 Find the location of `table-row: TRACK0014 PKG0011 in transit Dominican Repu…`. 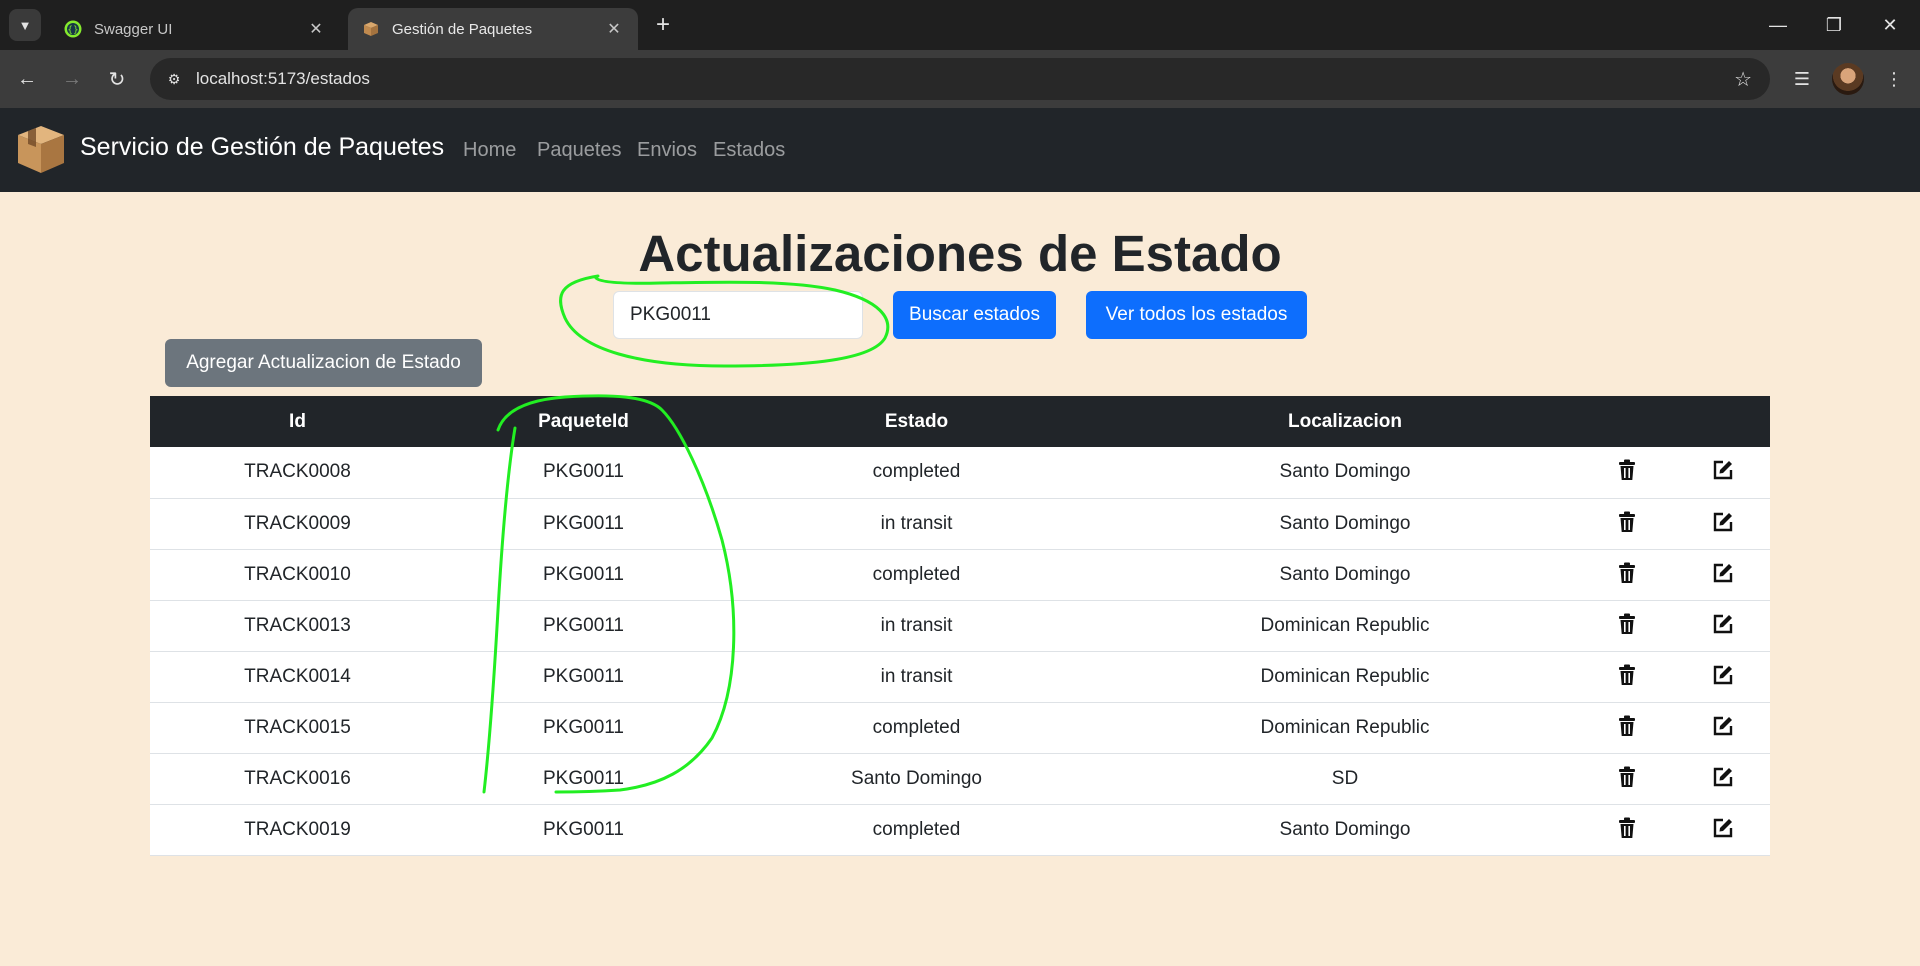

table-row: TRACK0014 PKG0011 in transit Dominican Repu… is located at coordinates (960, 676).